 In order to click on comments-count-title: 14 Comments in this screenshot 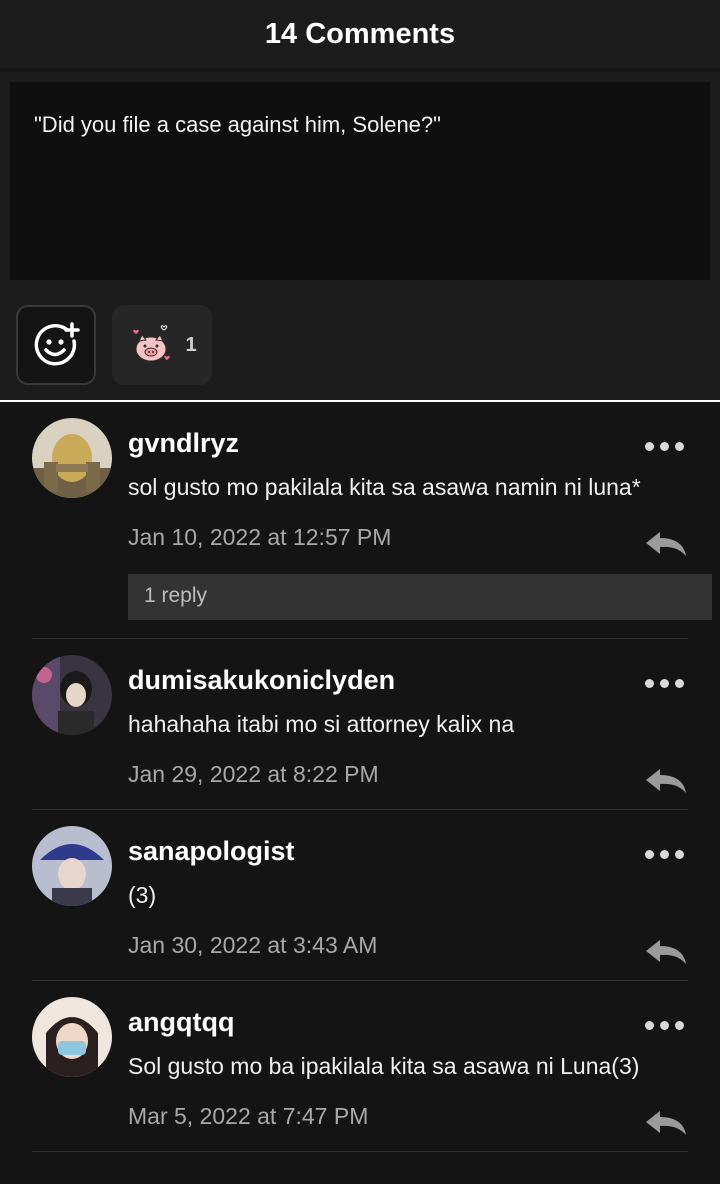, I will do `click(360, 33)`.